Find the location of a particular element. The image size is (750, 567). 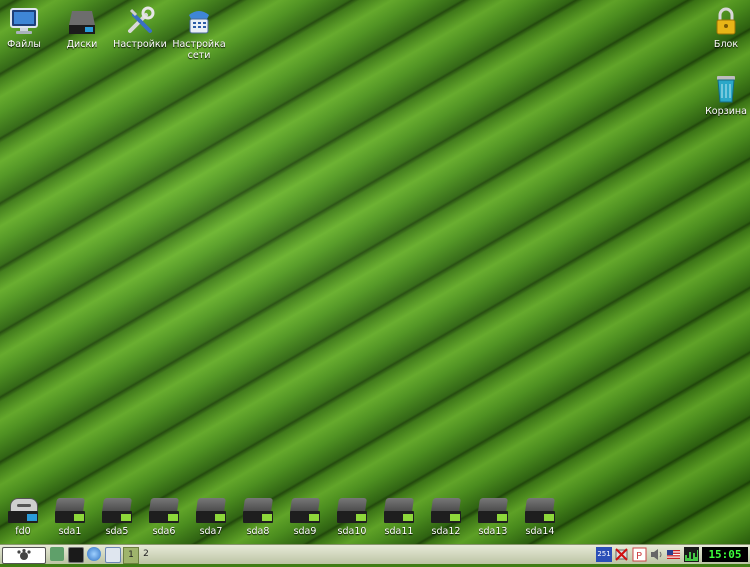

lock-icon is located at coordinates (726, 21).